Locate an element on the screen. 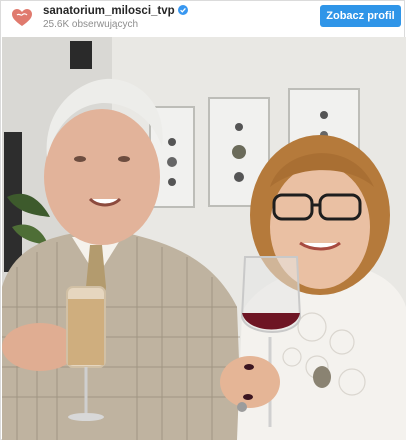 The height and width of the screenshot is (442, 407). heart-logo-icon is located at coordinates (22, 18).